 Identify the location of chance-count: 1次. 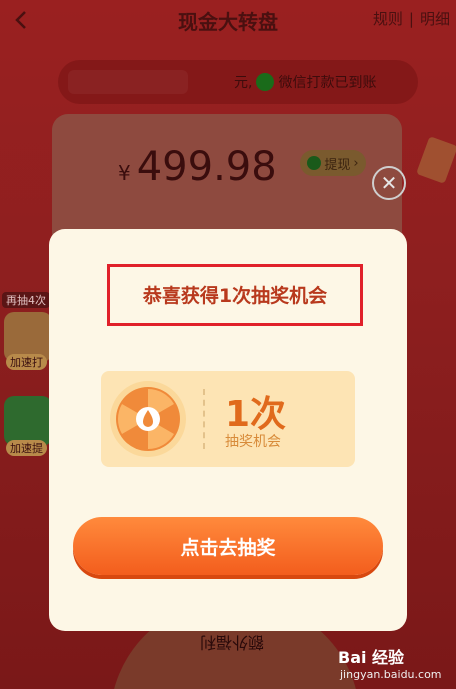
(256, 414).